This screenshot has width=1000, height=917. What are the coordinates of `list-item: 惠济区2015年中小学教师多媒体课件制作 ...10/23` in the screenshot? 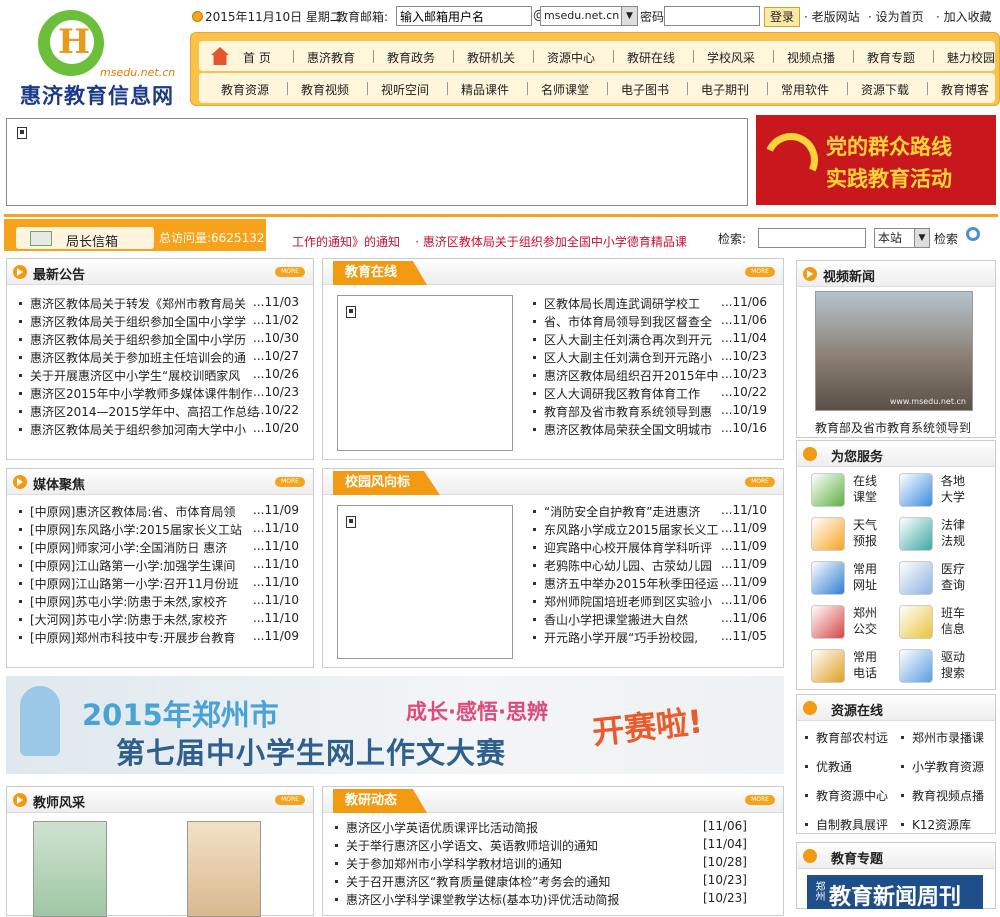 It's located at (159, 393).